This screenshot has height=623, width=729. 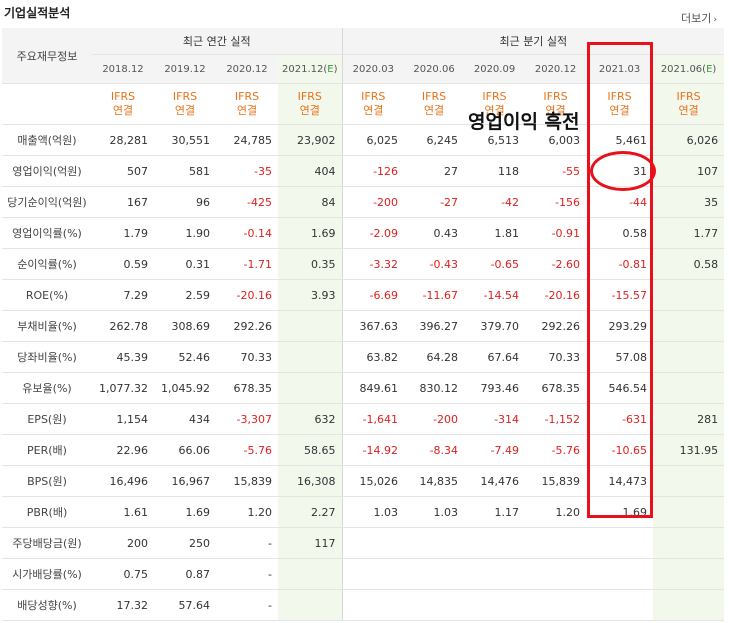 What do you see at coordinates (123, 69) in the screenshot?
I see `period-header: 2018.12` at bounding box center [123, 69].